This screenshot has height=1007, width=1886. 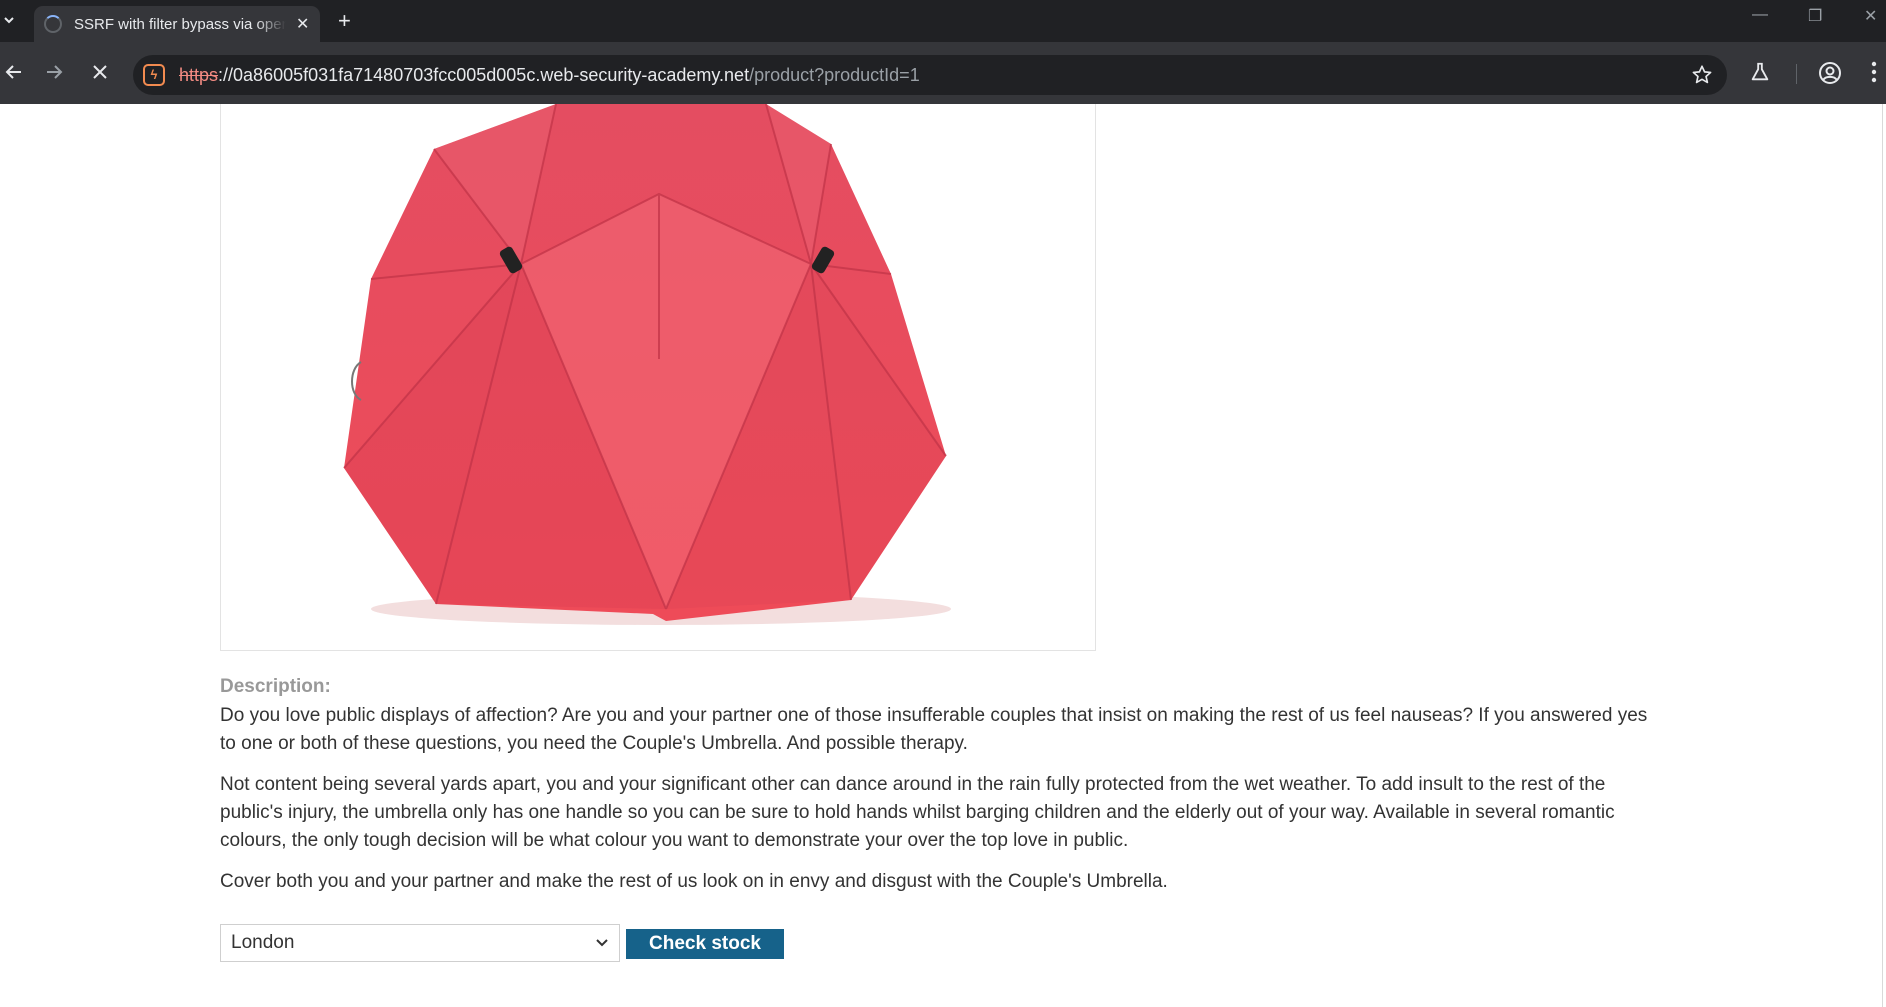 I want to click on back-arrow-icon, so click(x=14, y=72).